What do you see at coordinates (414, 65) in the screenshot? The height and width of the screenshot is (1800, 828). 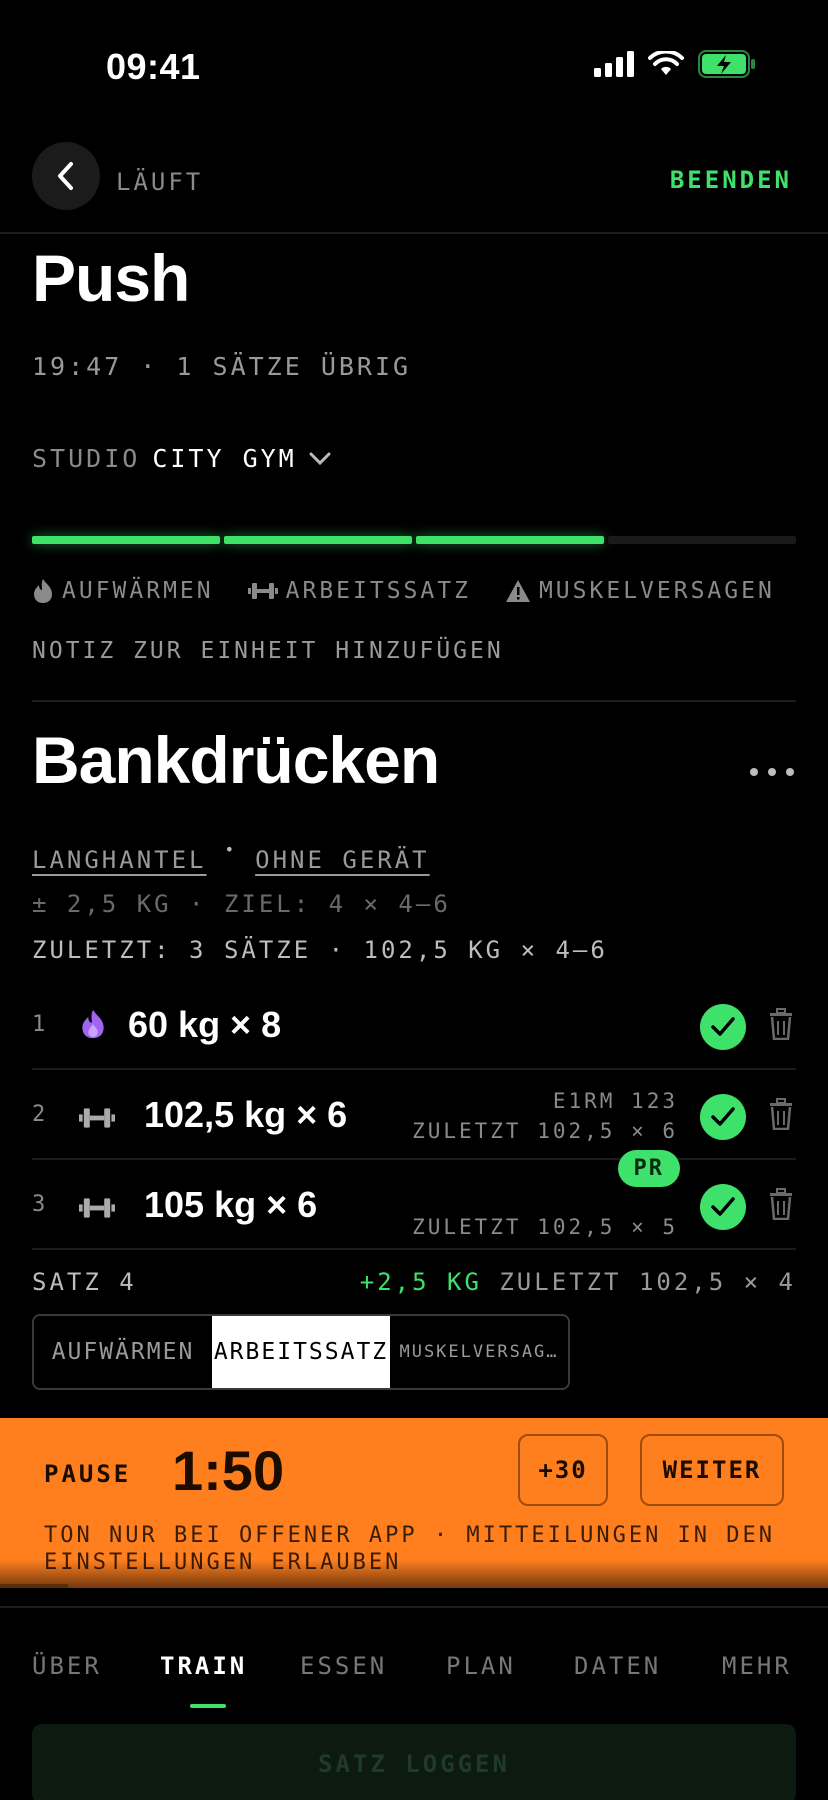 I see `status-bar: 09:41` at bounding box center [414, 65].